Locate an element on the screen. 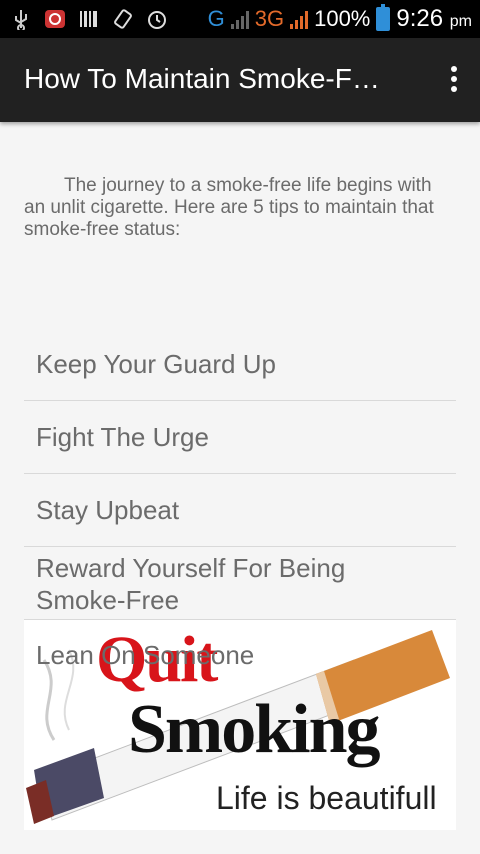 The height and width of the screenshot is (854, 480). usb-icon is located at coordinates (21, 20).